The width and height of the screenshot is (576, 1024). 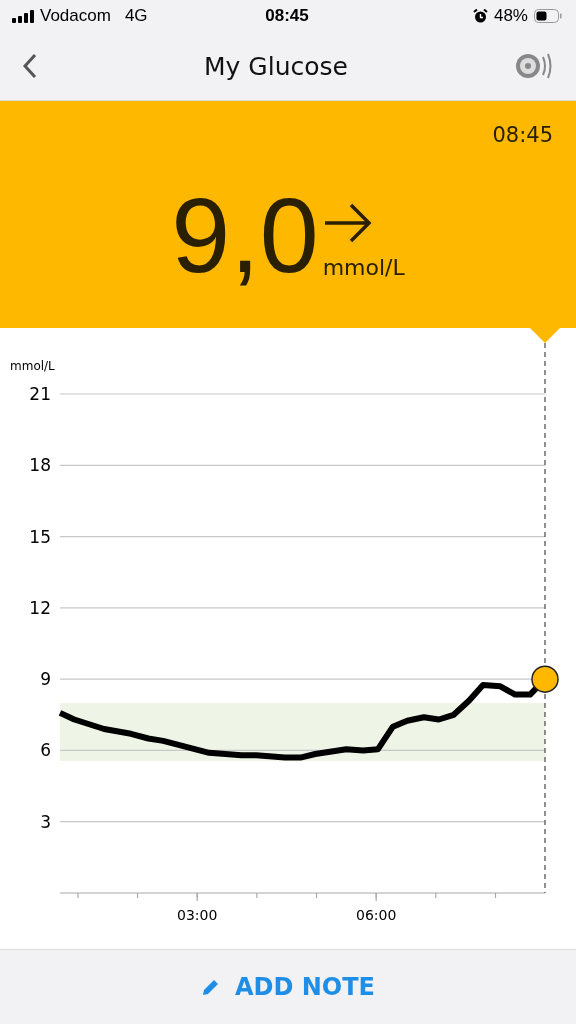 I want to click on glucose-value: 9,0, so click(x=245, y=234).